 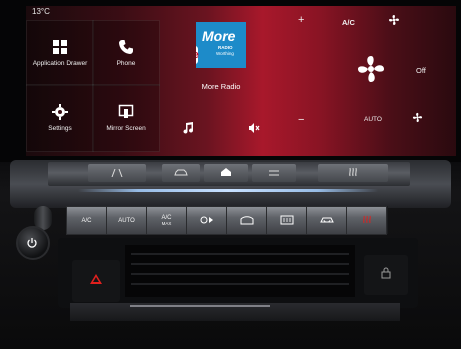 I want to click on power-icon, so click(x=32, y=245).